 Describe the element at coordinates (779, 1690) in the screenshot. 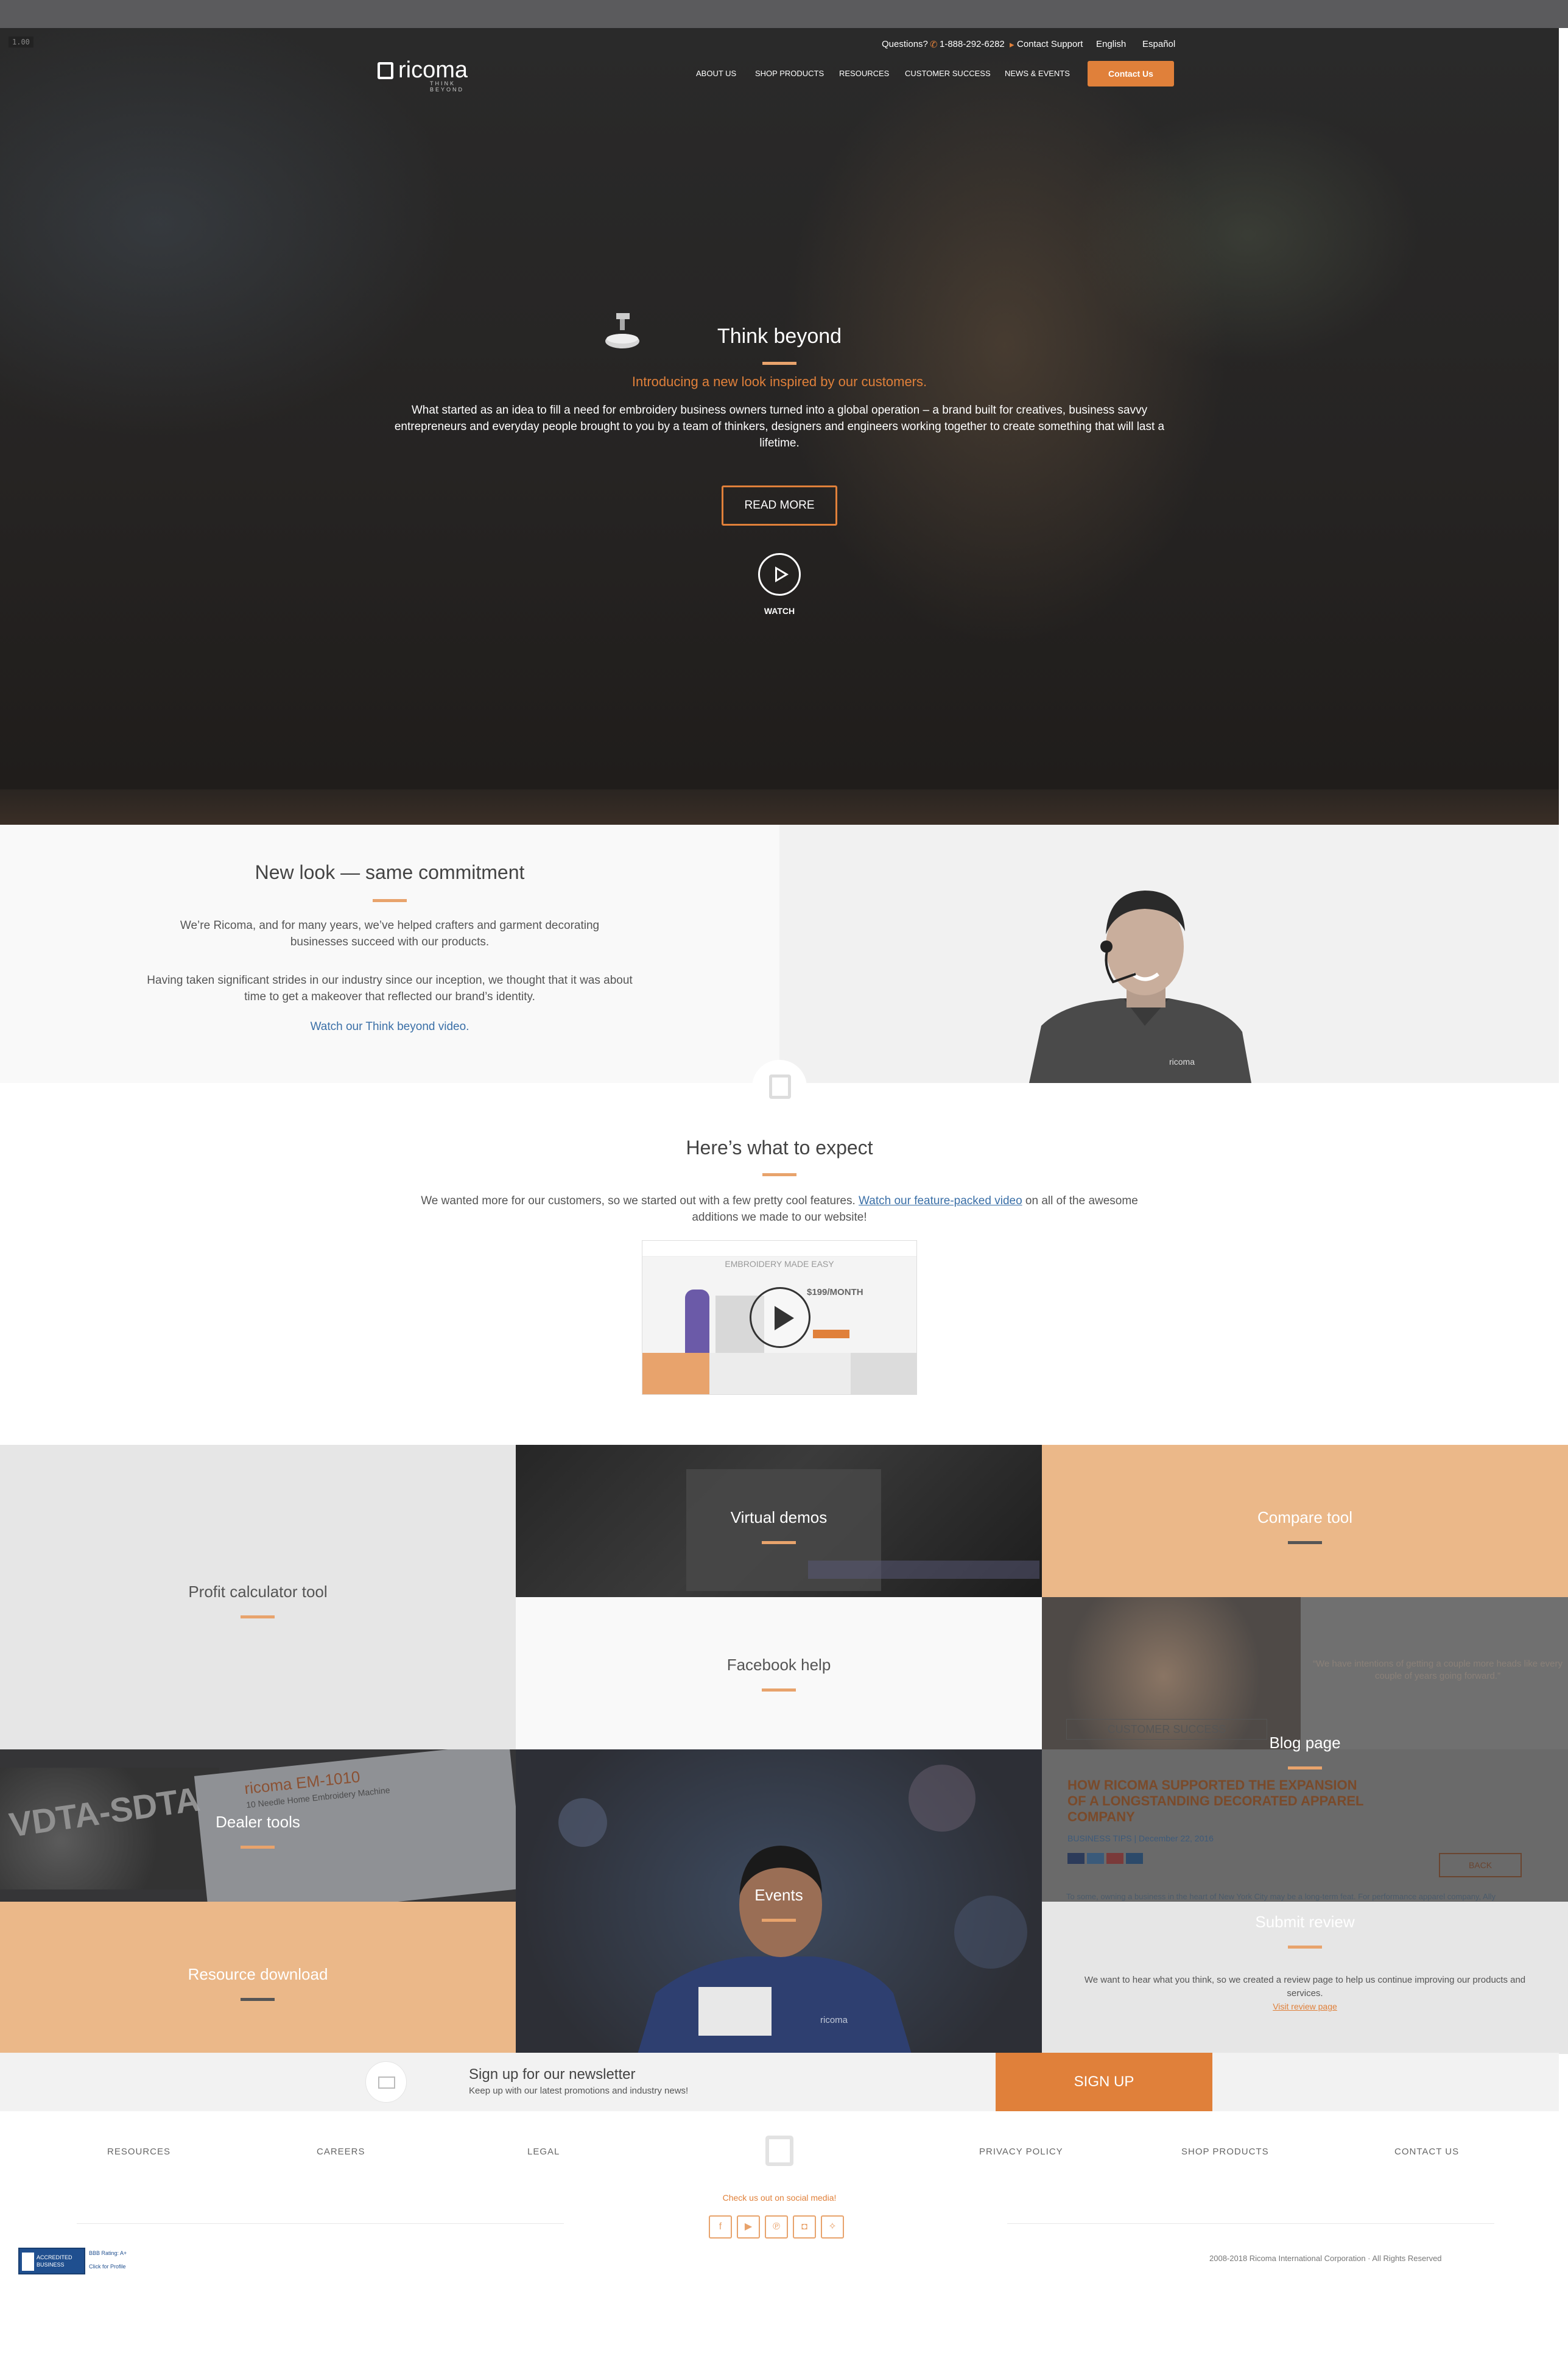

I see `facebook-help-rule` at that location.